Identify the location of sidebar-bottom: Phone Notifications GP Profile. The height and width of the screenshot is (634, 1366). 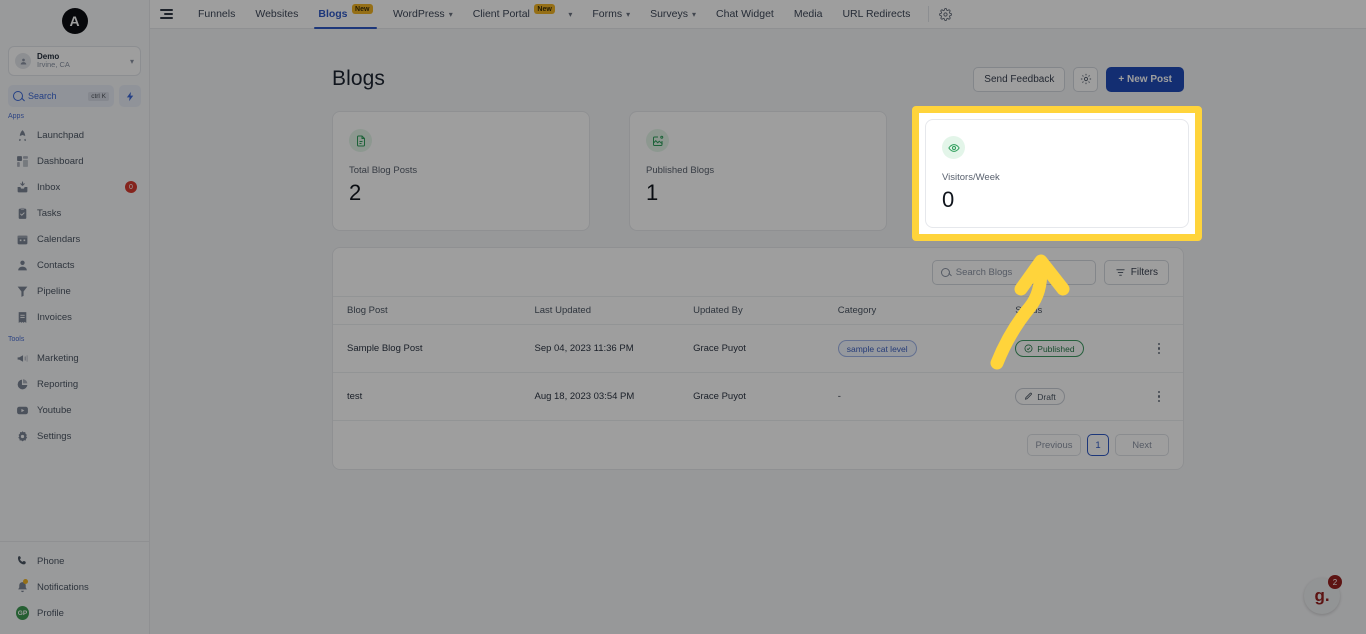
(74, 587).